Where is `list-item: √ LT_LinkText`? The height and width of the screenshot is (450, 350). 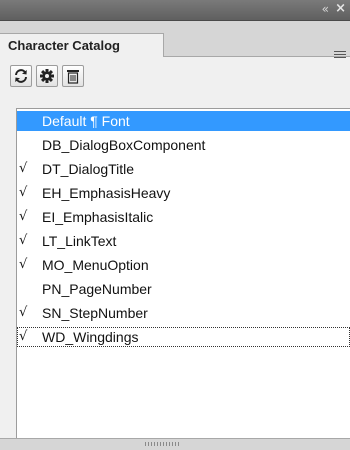 list-item: √ LT_LinkText is located at coordinates (183, 241).